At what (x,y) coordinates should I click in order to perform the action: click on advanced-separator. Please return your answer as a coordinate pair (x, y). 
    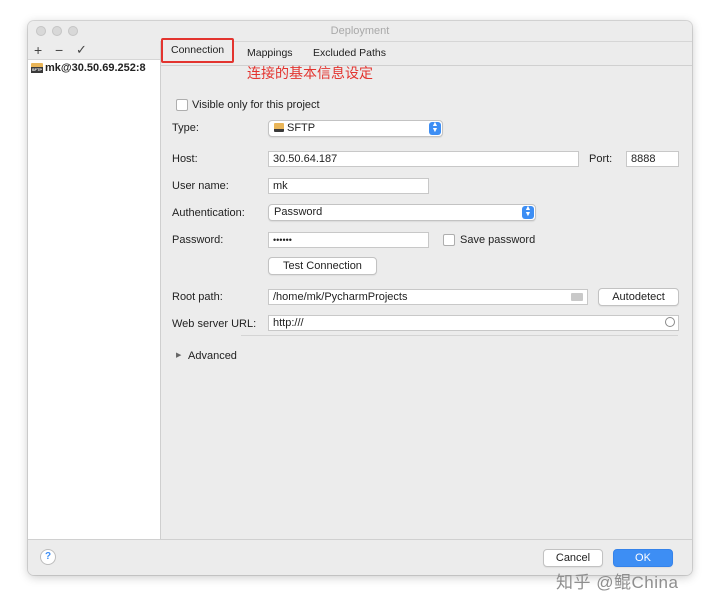
    Looking at the image, I should click on (459, 335).